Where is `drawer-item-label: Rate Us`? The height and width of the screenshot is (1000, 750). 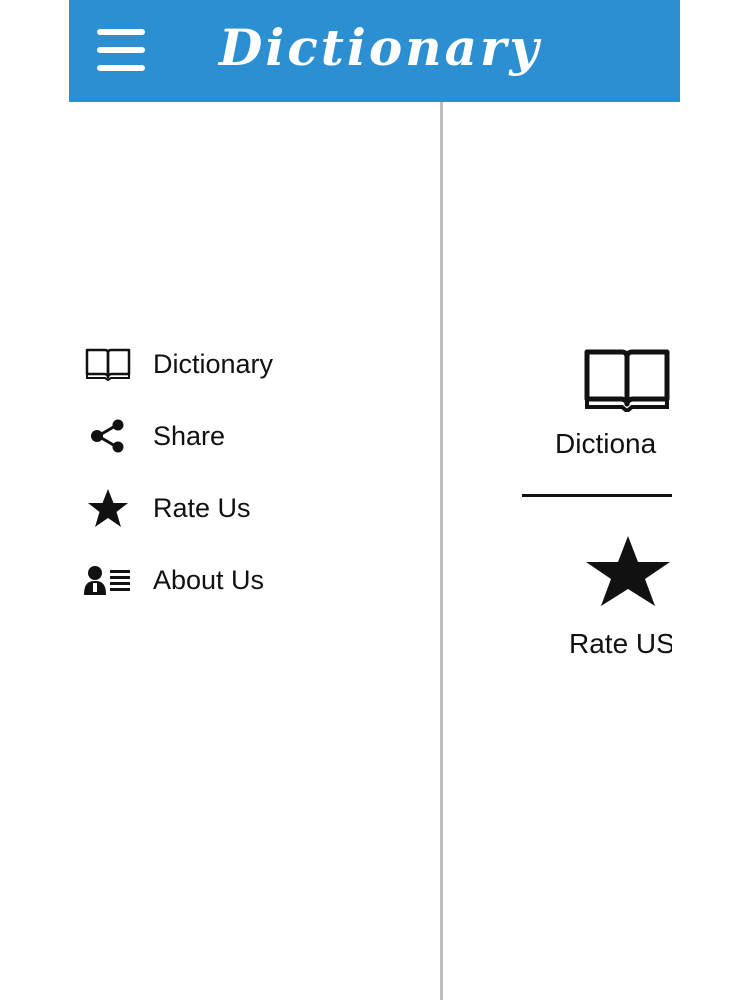 drawer-item-label: Rate Us is located at coordinates (202, 507).